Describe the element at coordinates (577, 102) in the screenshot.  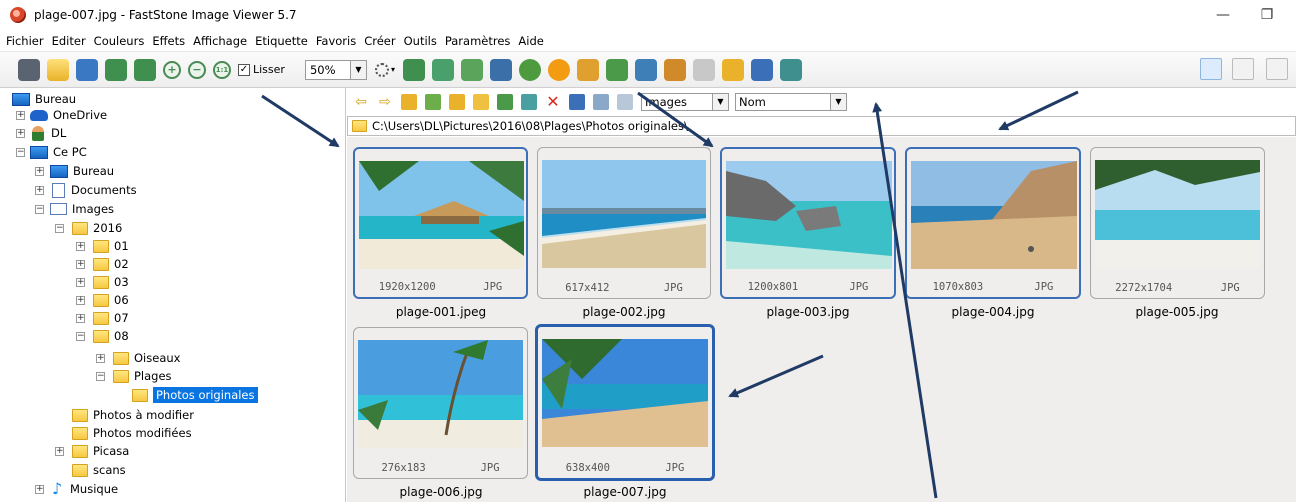
I see `properties-icon` at that location.